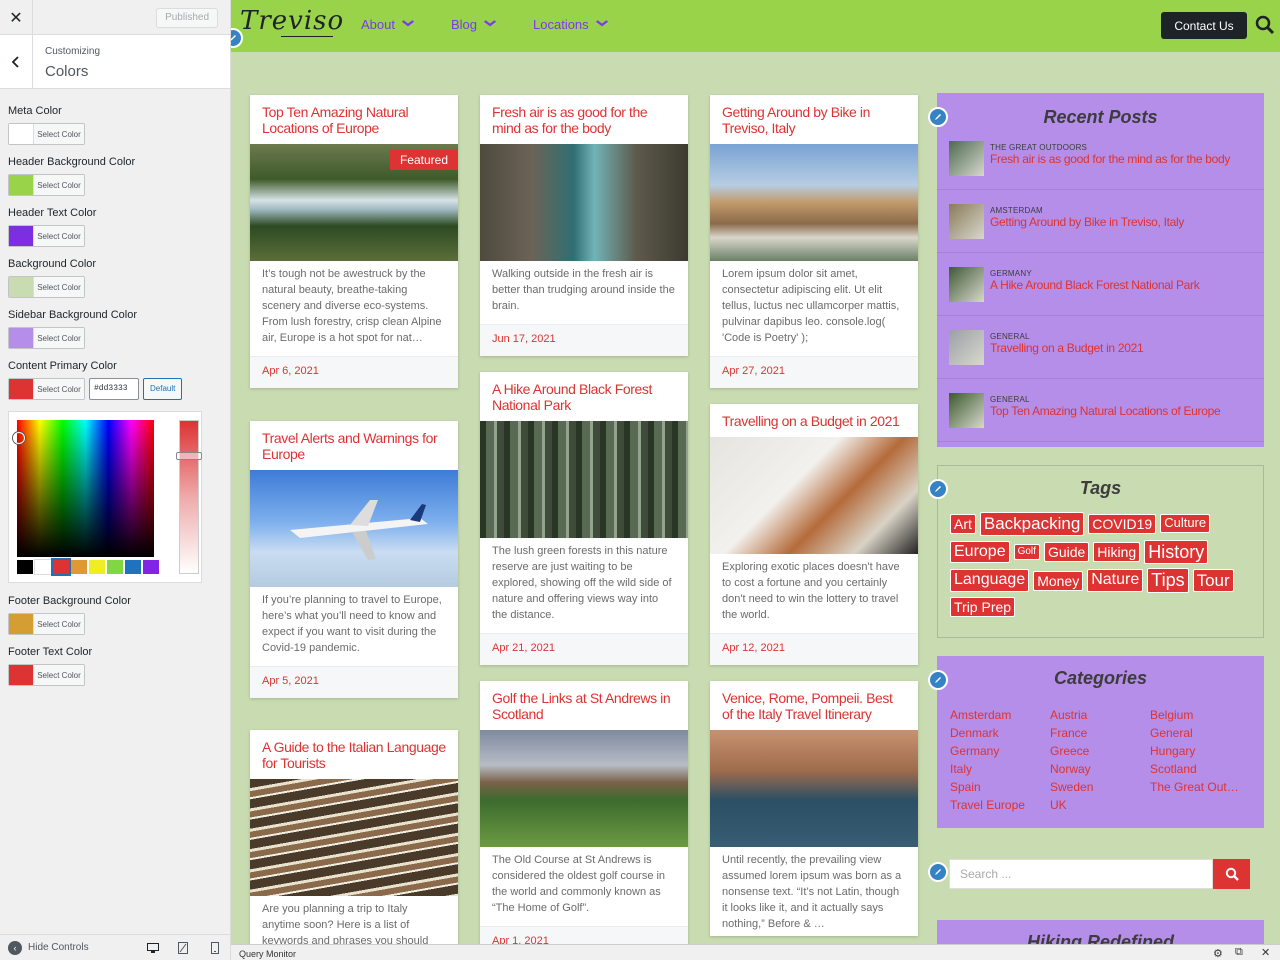  I want to click on category-link: Hungary, so click(1200, 752).